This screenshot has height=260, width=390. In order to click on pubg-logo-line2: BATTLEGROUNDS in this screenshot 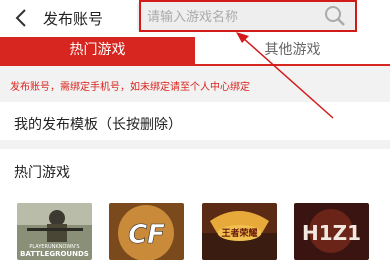, I will do `click(54, 254)`.